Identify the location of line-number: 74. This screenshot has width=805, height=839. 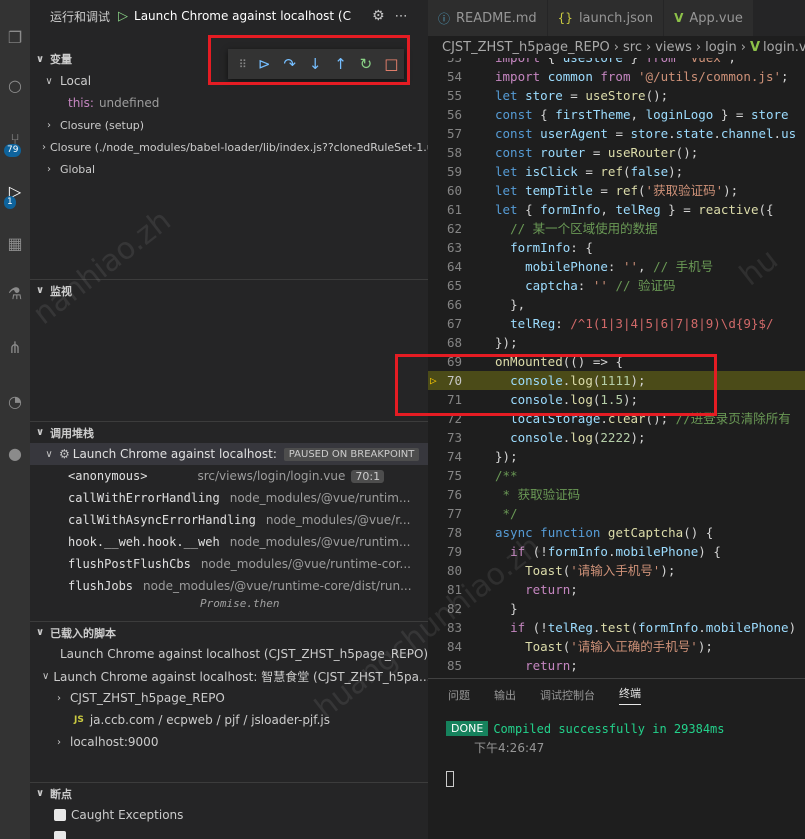
(449, 456).